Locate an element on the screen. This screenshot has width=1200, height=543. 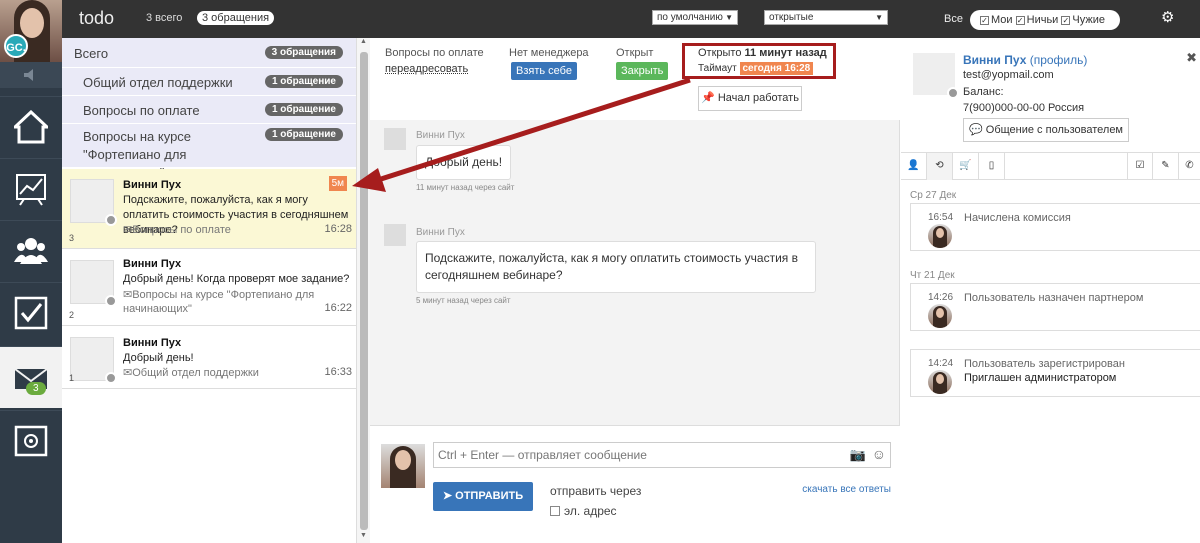
start-work-button: 📌 Начал работать is located at coordinates (750, 98).